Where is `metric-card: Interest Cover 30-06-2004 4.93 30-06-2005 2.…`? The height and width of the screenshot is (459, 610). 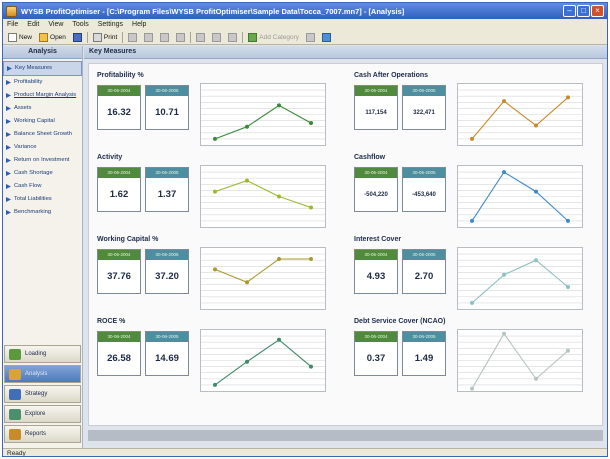 metric-card: Interest Cover 30-06-2004 4.93 30-06-2005 2.… is located at coordinates (478, 276).